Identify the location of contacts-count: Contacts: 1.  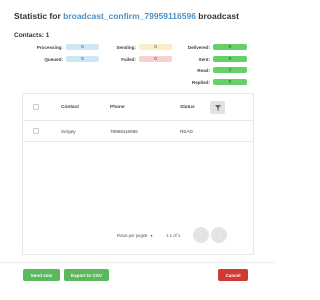
(32, 35).